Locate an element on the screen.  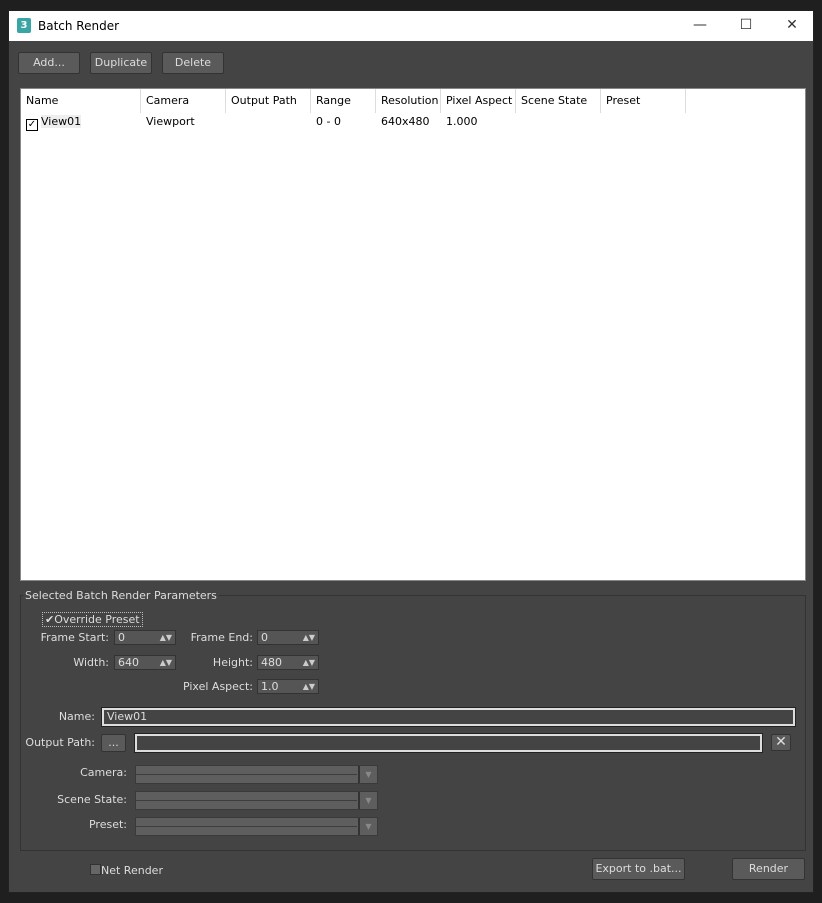
close-button: ✕ is located at coordinates (792, 26).